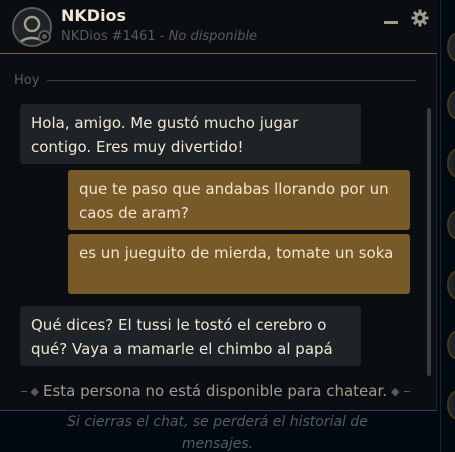  I want to click on strip-divider, so click(440, 226).